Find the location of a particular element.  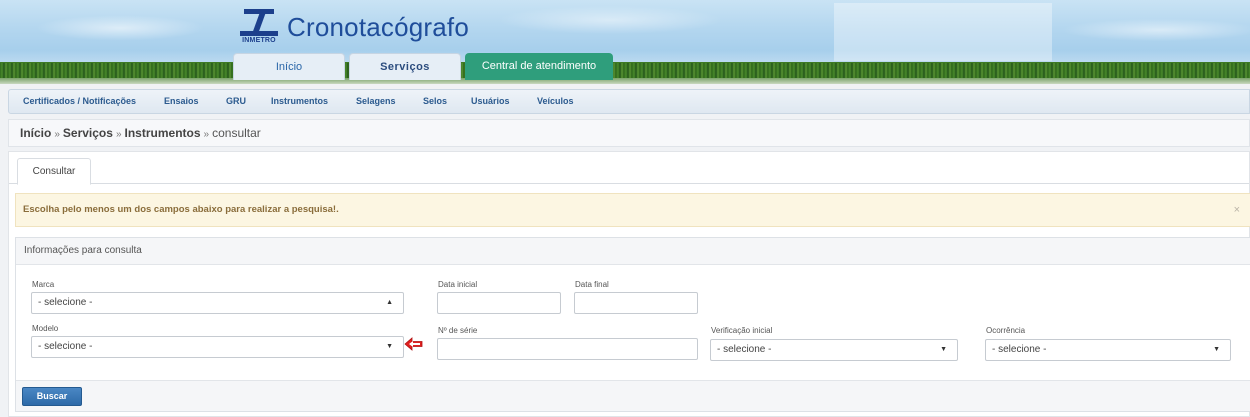

site-title: Cronotacógrafo is located at coordinates (378, 27).